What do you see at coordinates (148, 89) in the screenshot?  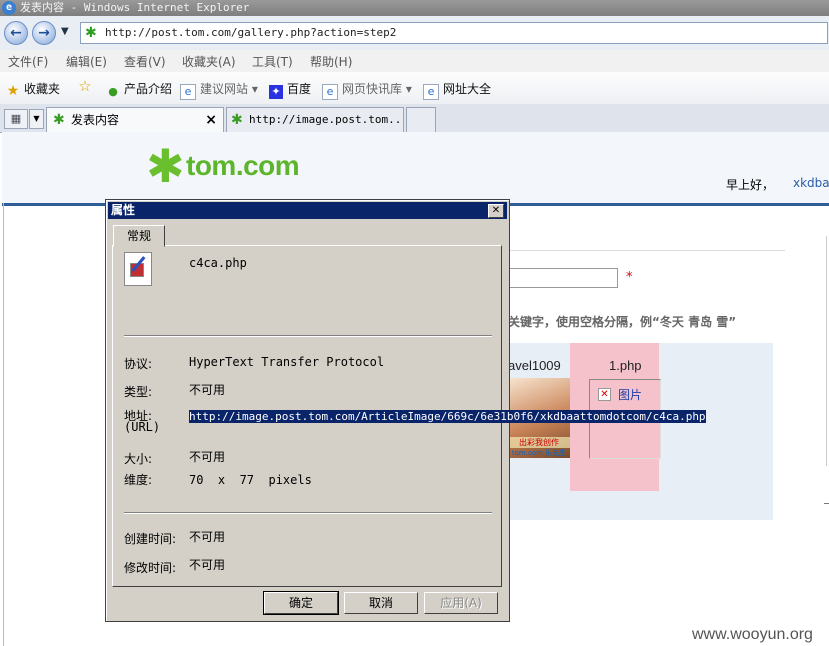 I see `fav-item-label: 产品介绍` at bounding box center [148, 89].